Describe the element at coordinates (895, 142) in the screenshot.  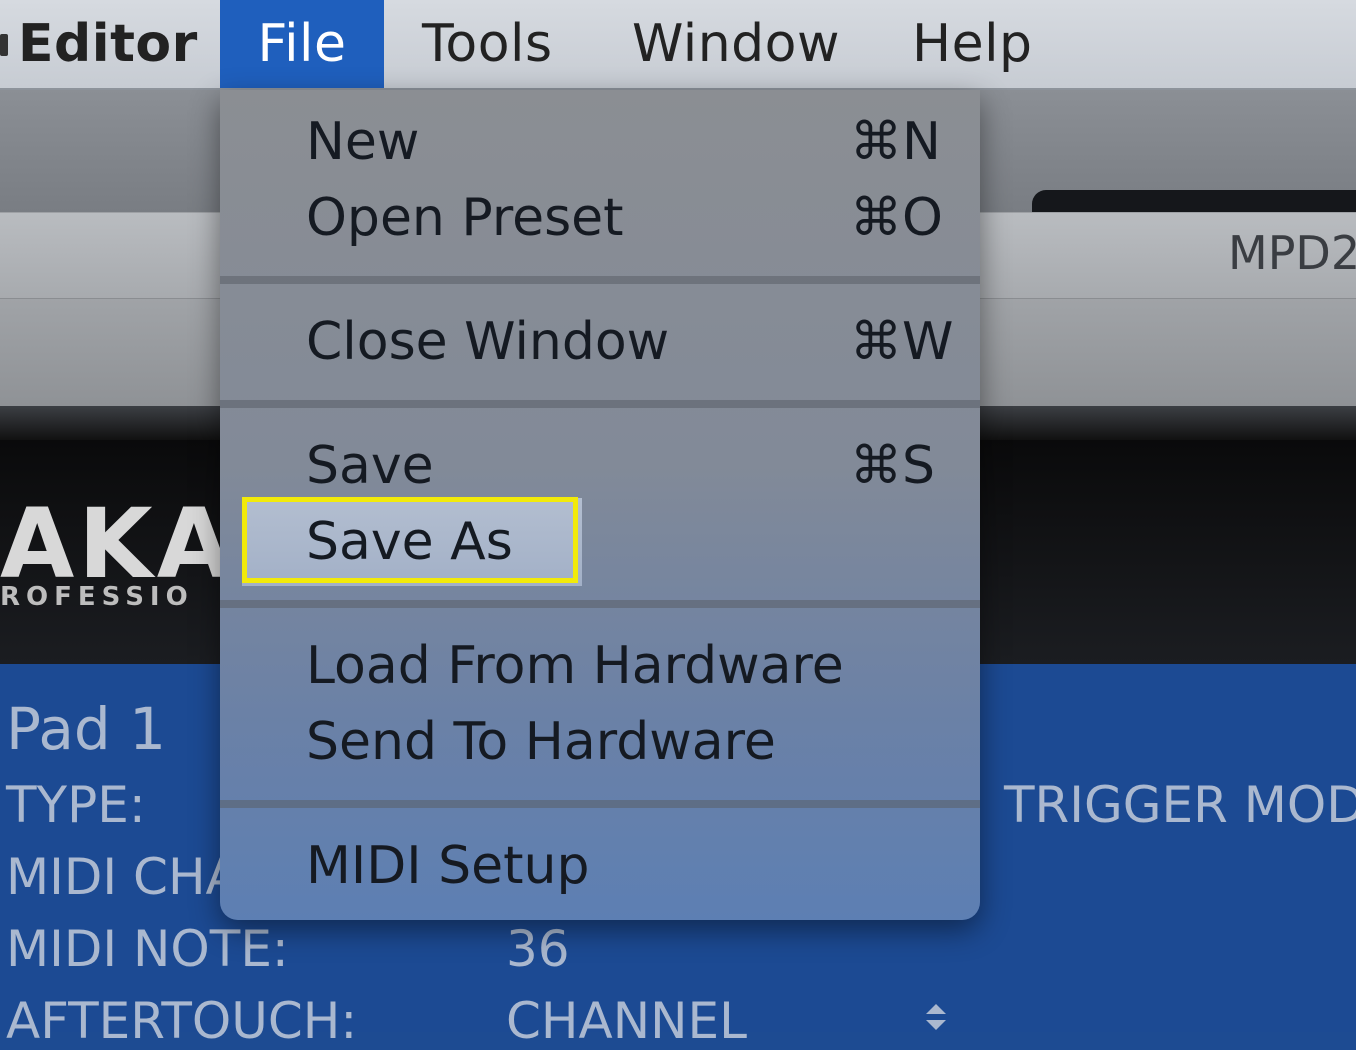
I see `shortcut-label: ⌘N` at that location.